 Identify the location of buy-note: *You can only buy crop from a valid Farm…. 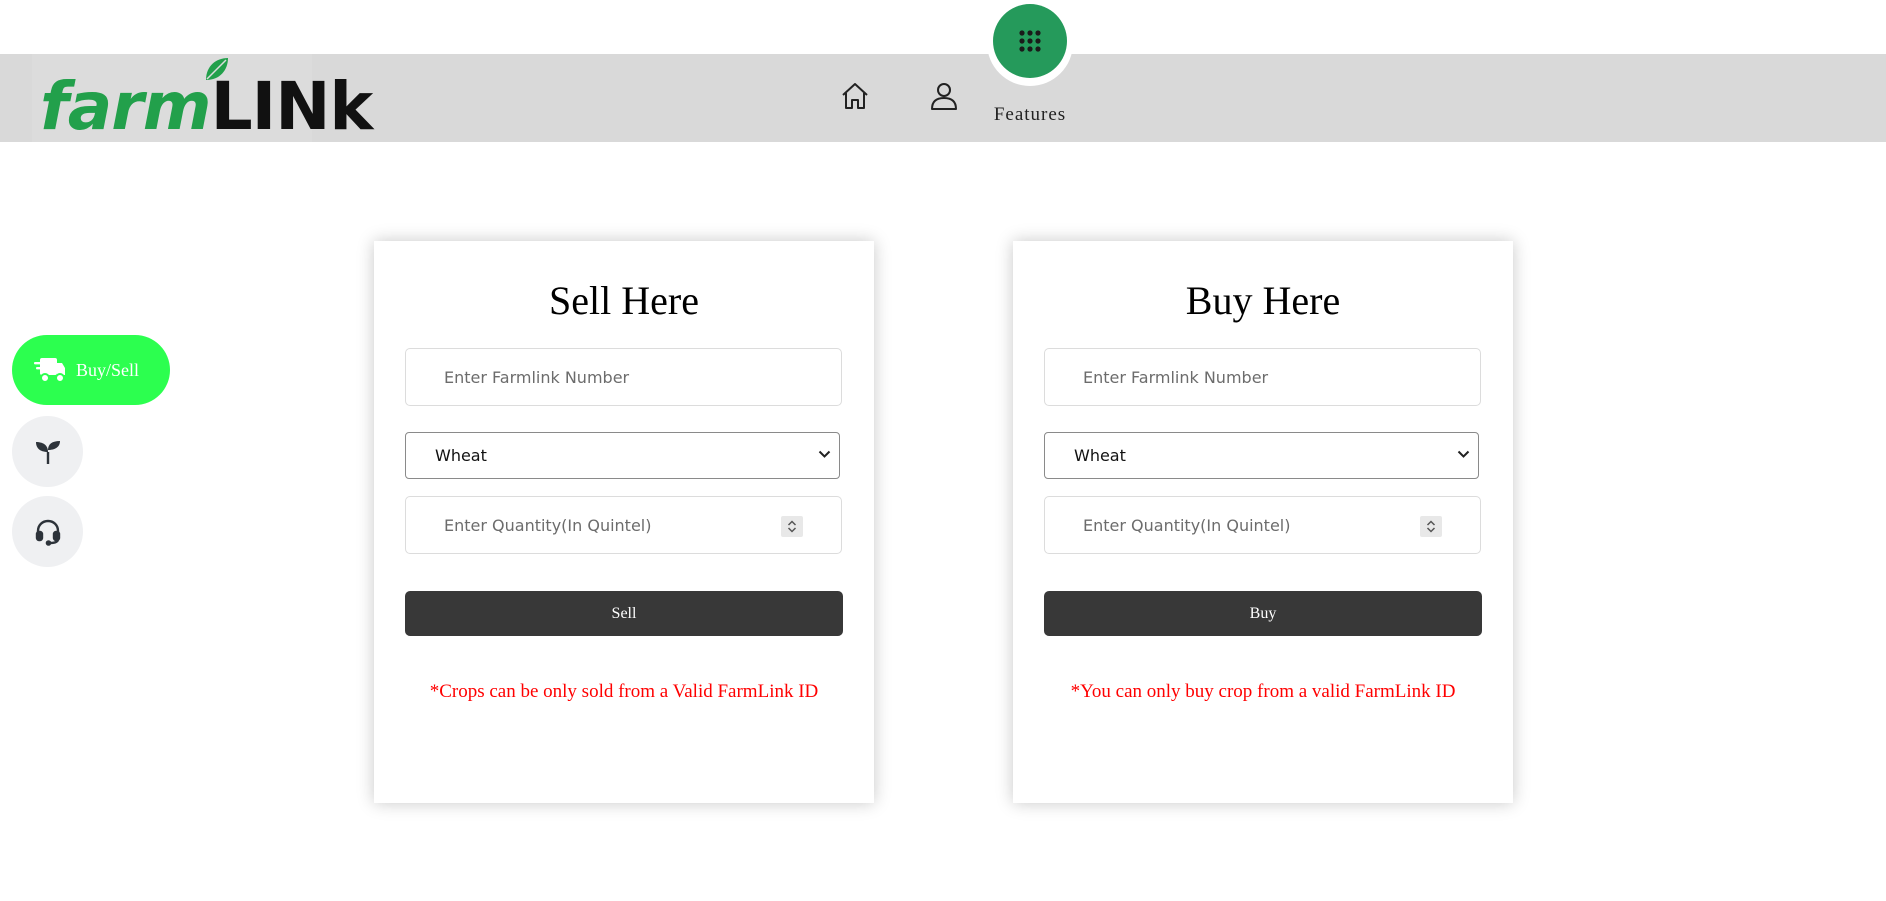
(1263, 691).